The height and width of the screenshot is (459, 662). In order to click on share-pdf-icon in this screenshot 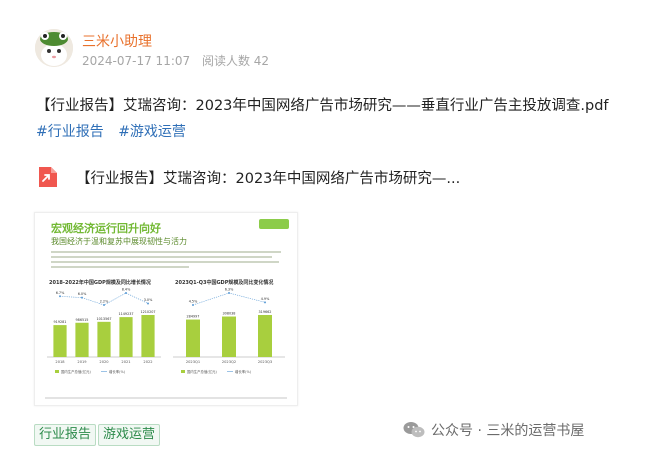, I will do `click(47, 177)`.